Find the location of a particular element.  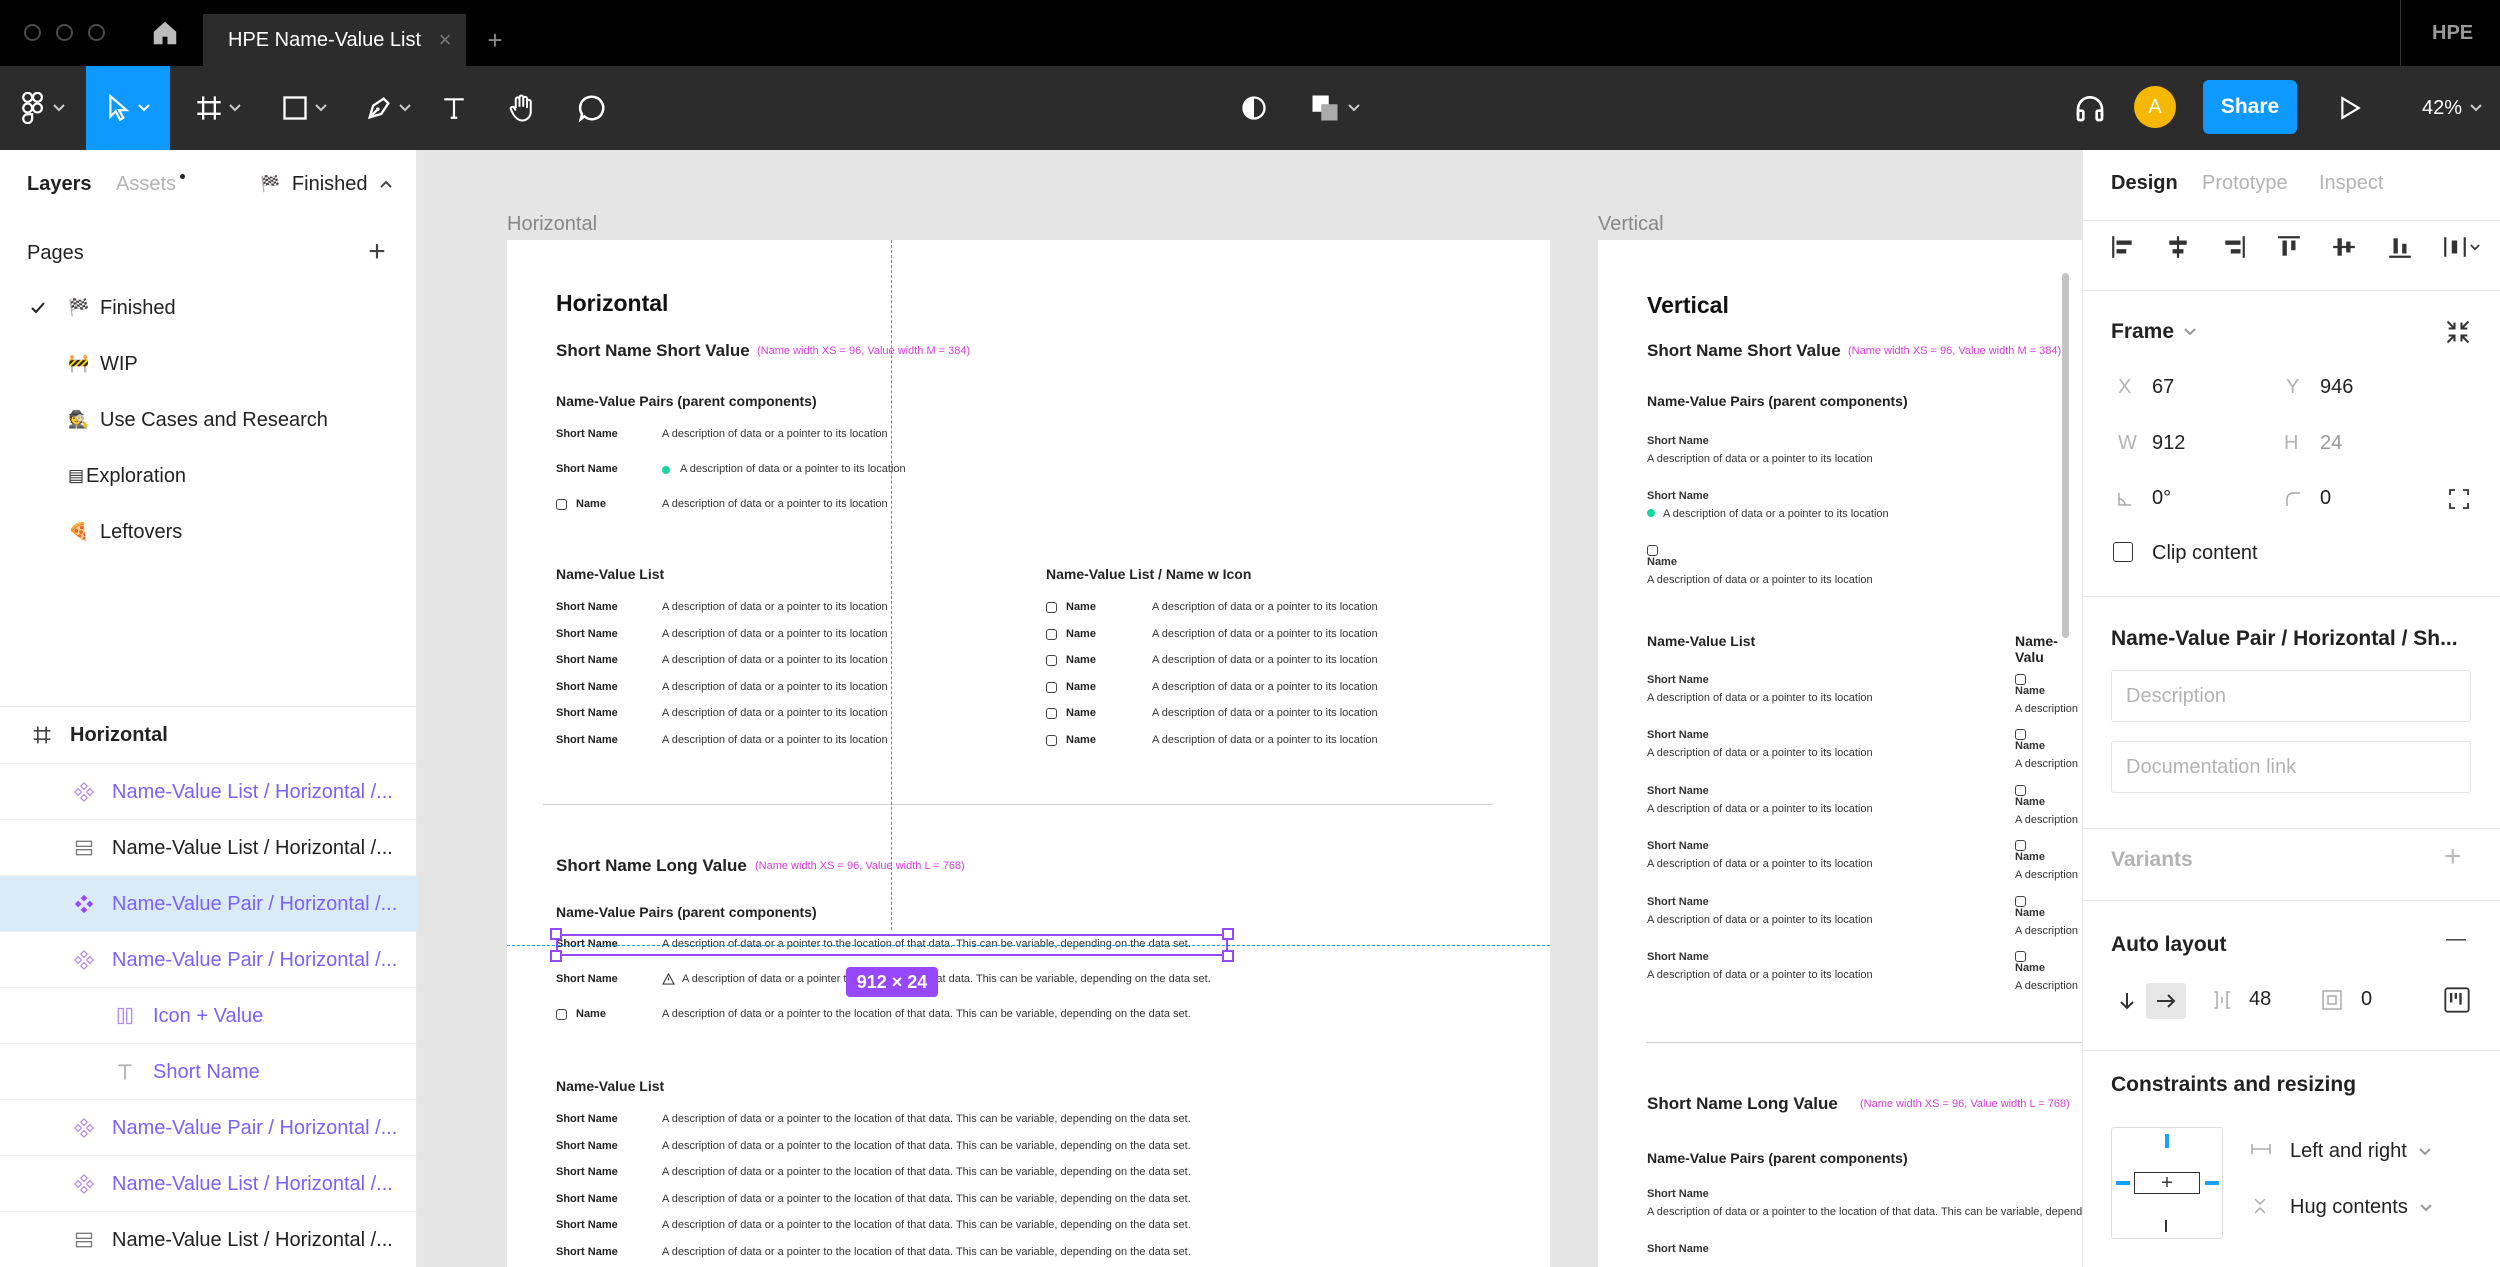

align-left-icon is located at coordinates (2123, 247).